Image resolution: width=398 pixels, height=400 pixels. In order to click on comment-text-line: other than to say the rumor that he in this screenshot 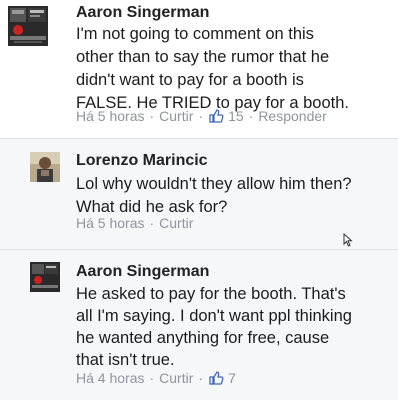, I will do `click(203, 57)`.